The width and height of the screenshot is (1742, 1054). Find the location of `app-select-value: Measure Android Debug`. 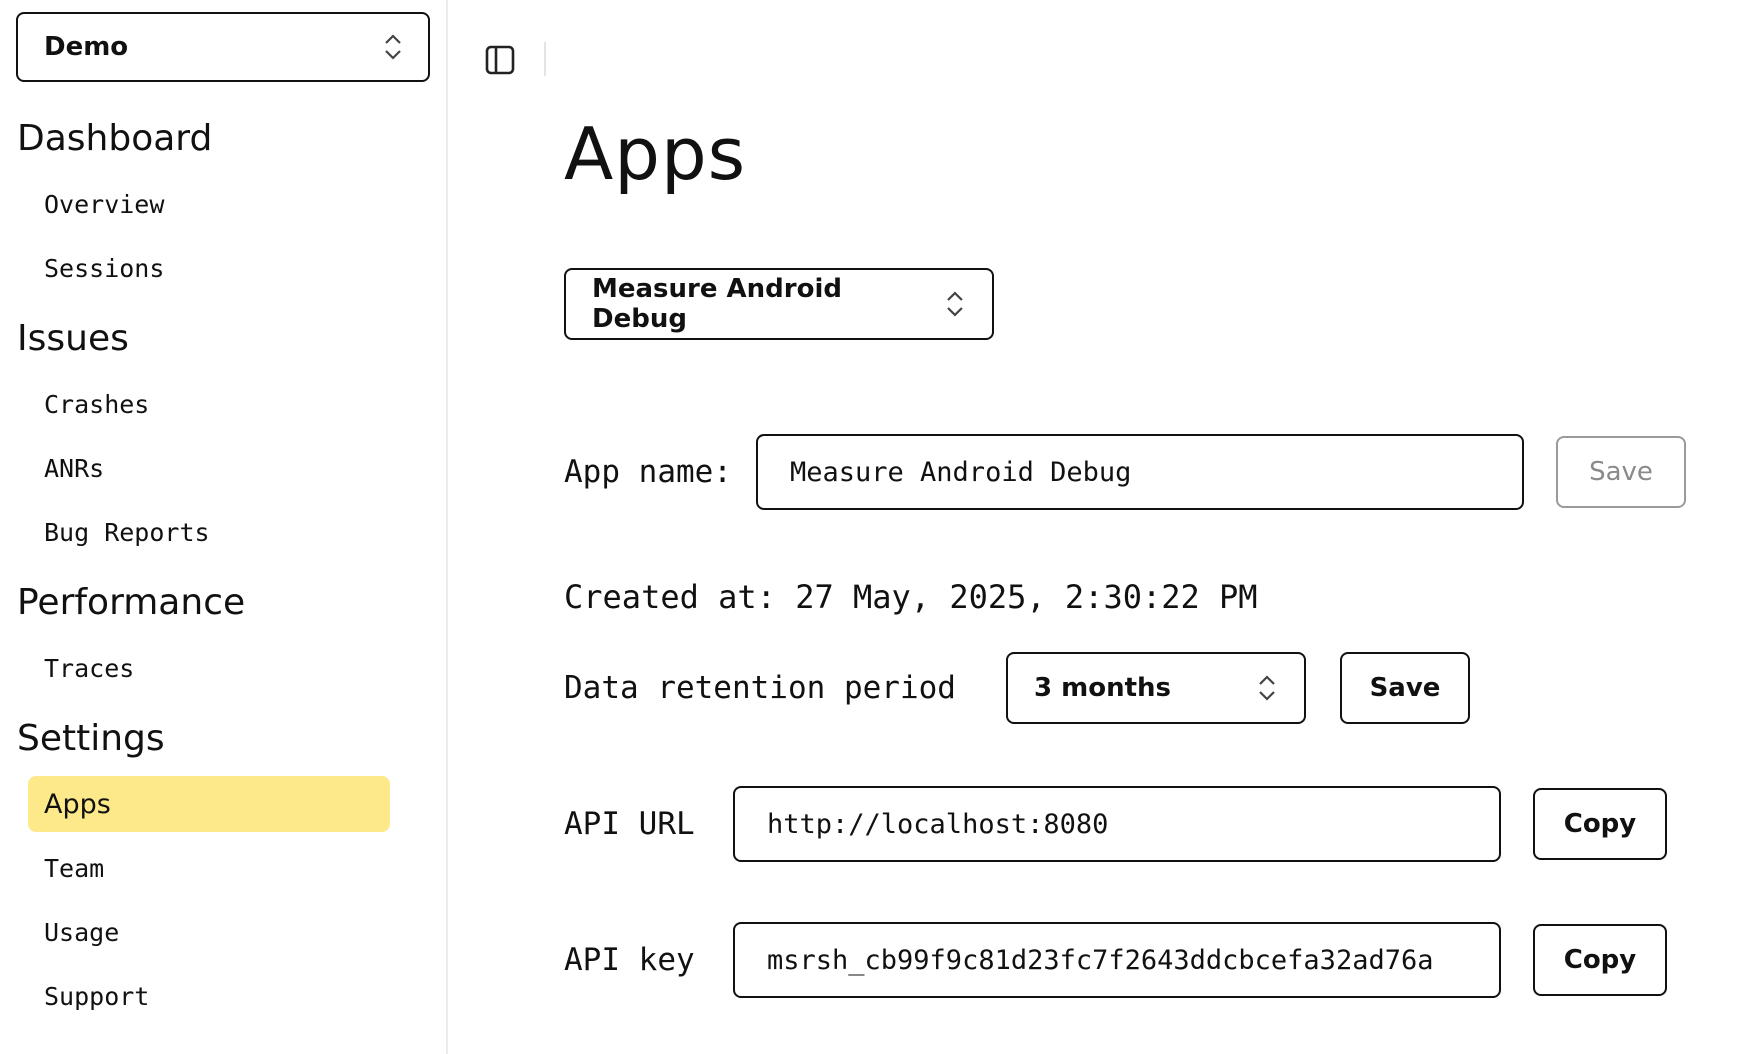

app-select-value: Measure Android Debug is located at coordinates (717, 304).